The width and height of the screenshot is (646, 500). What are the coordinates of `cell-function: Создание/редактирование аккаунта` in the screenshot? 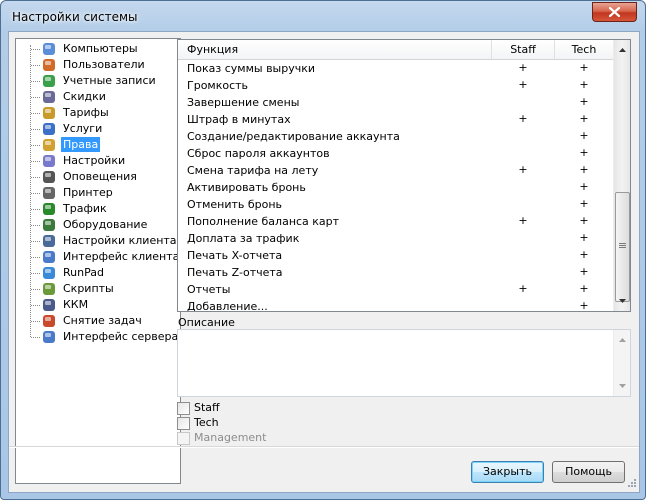 It's located at (293, 136).